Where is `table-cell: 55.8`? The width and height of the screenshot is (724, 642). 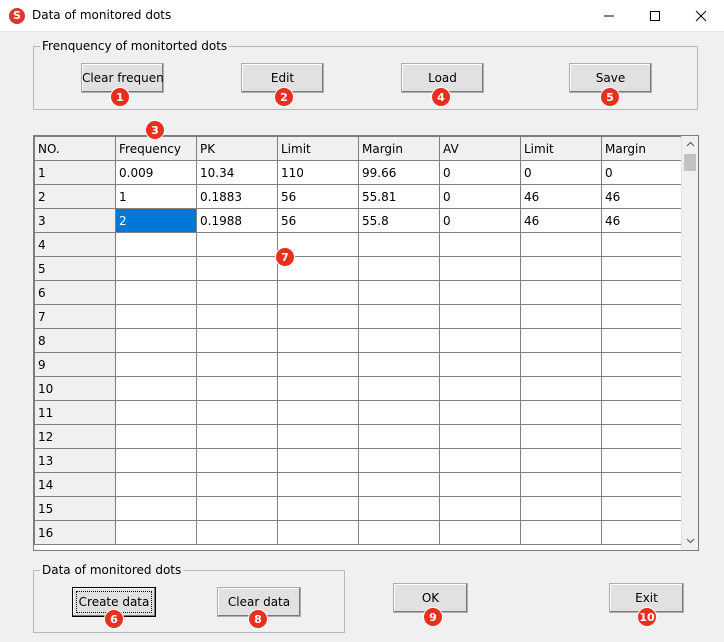 table-cell: 55.8 is located at coordinates (399, 220).